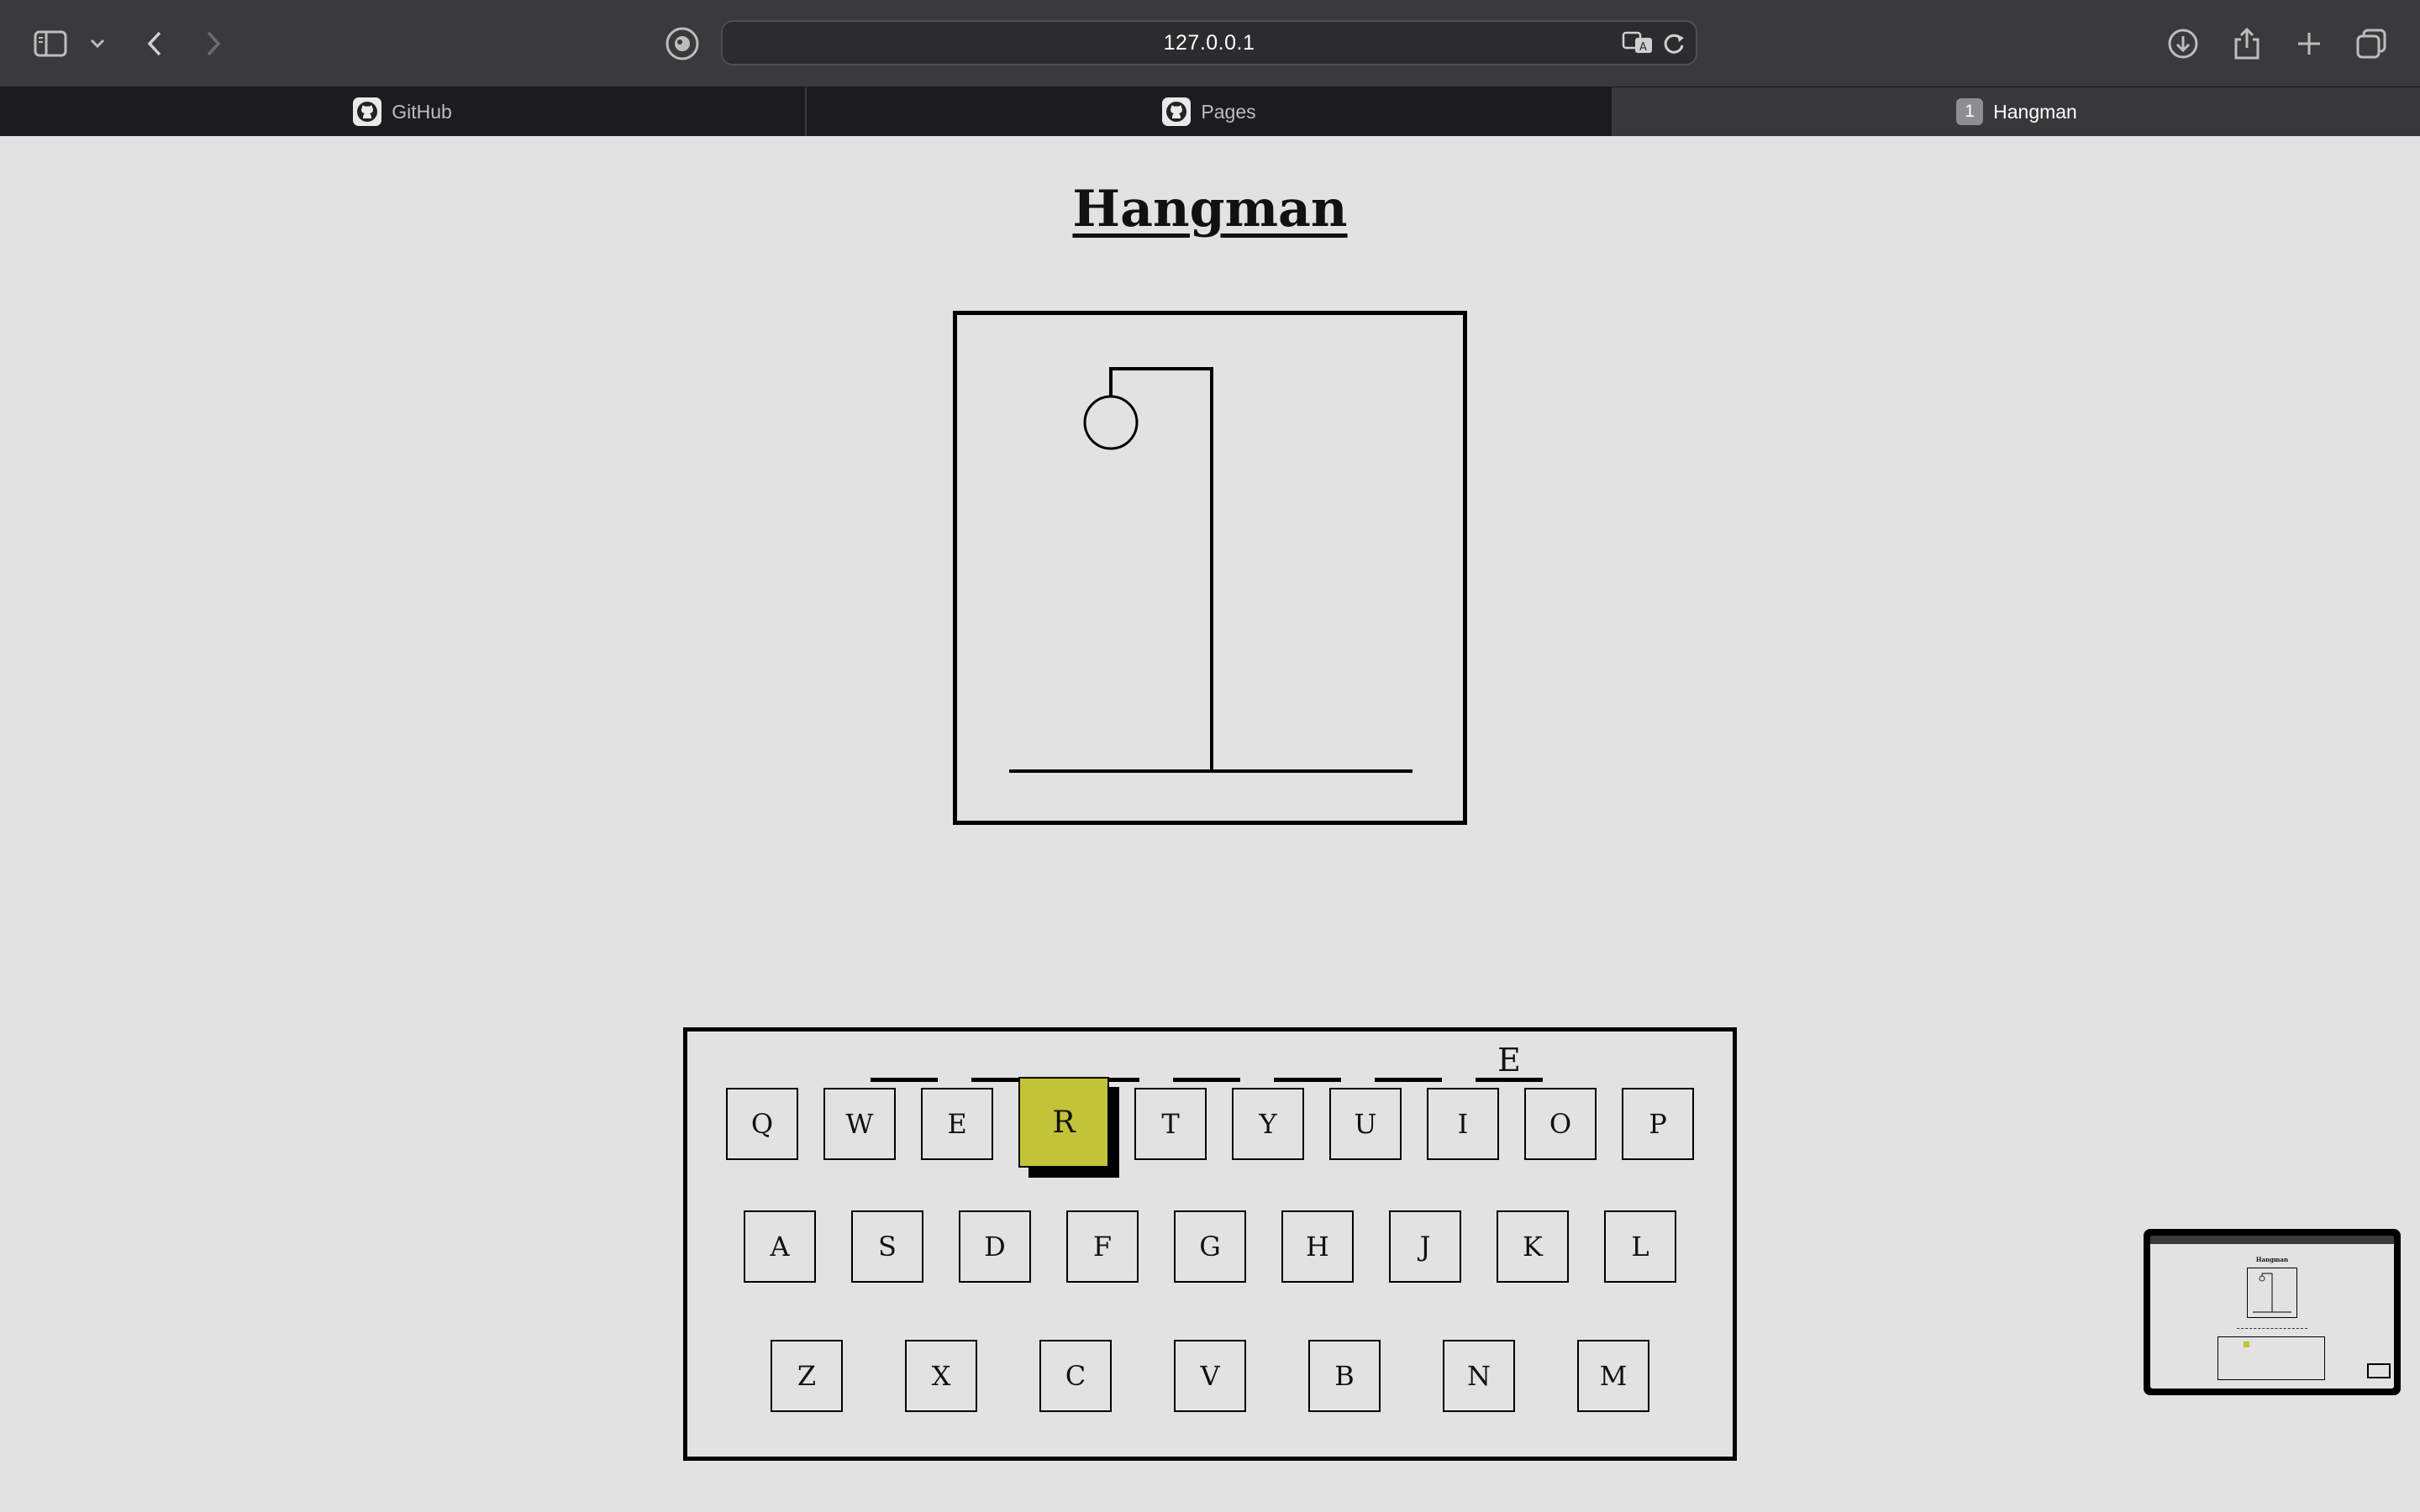 The height and width of the screenshot is (1512, 2420). What do you see at coordinates (859, 1124) in the screenshot?
I see `key-w: W` at bounding box center [859, 1124].